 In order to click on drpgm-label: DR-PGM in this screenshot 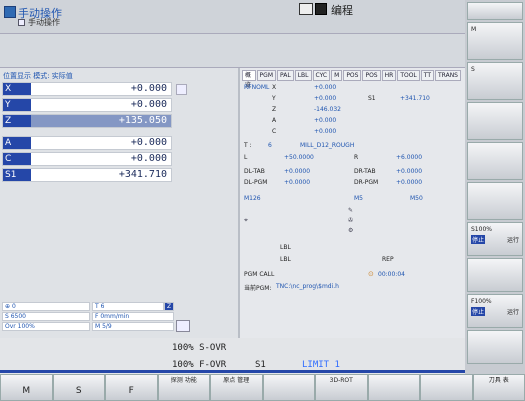, I will do `click(366, 182)`.